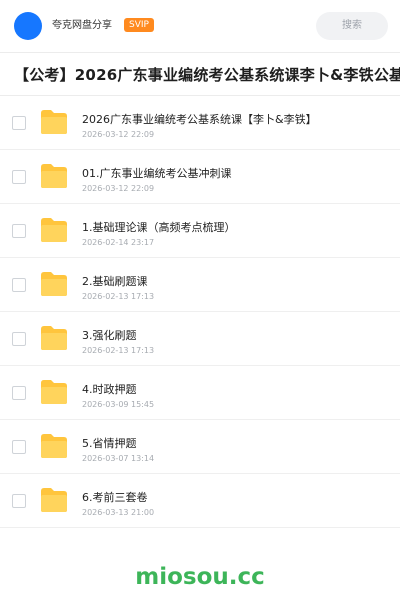  I want to click on item-date: 2026-02-14 23:17, so click(118, 242).